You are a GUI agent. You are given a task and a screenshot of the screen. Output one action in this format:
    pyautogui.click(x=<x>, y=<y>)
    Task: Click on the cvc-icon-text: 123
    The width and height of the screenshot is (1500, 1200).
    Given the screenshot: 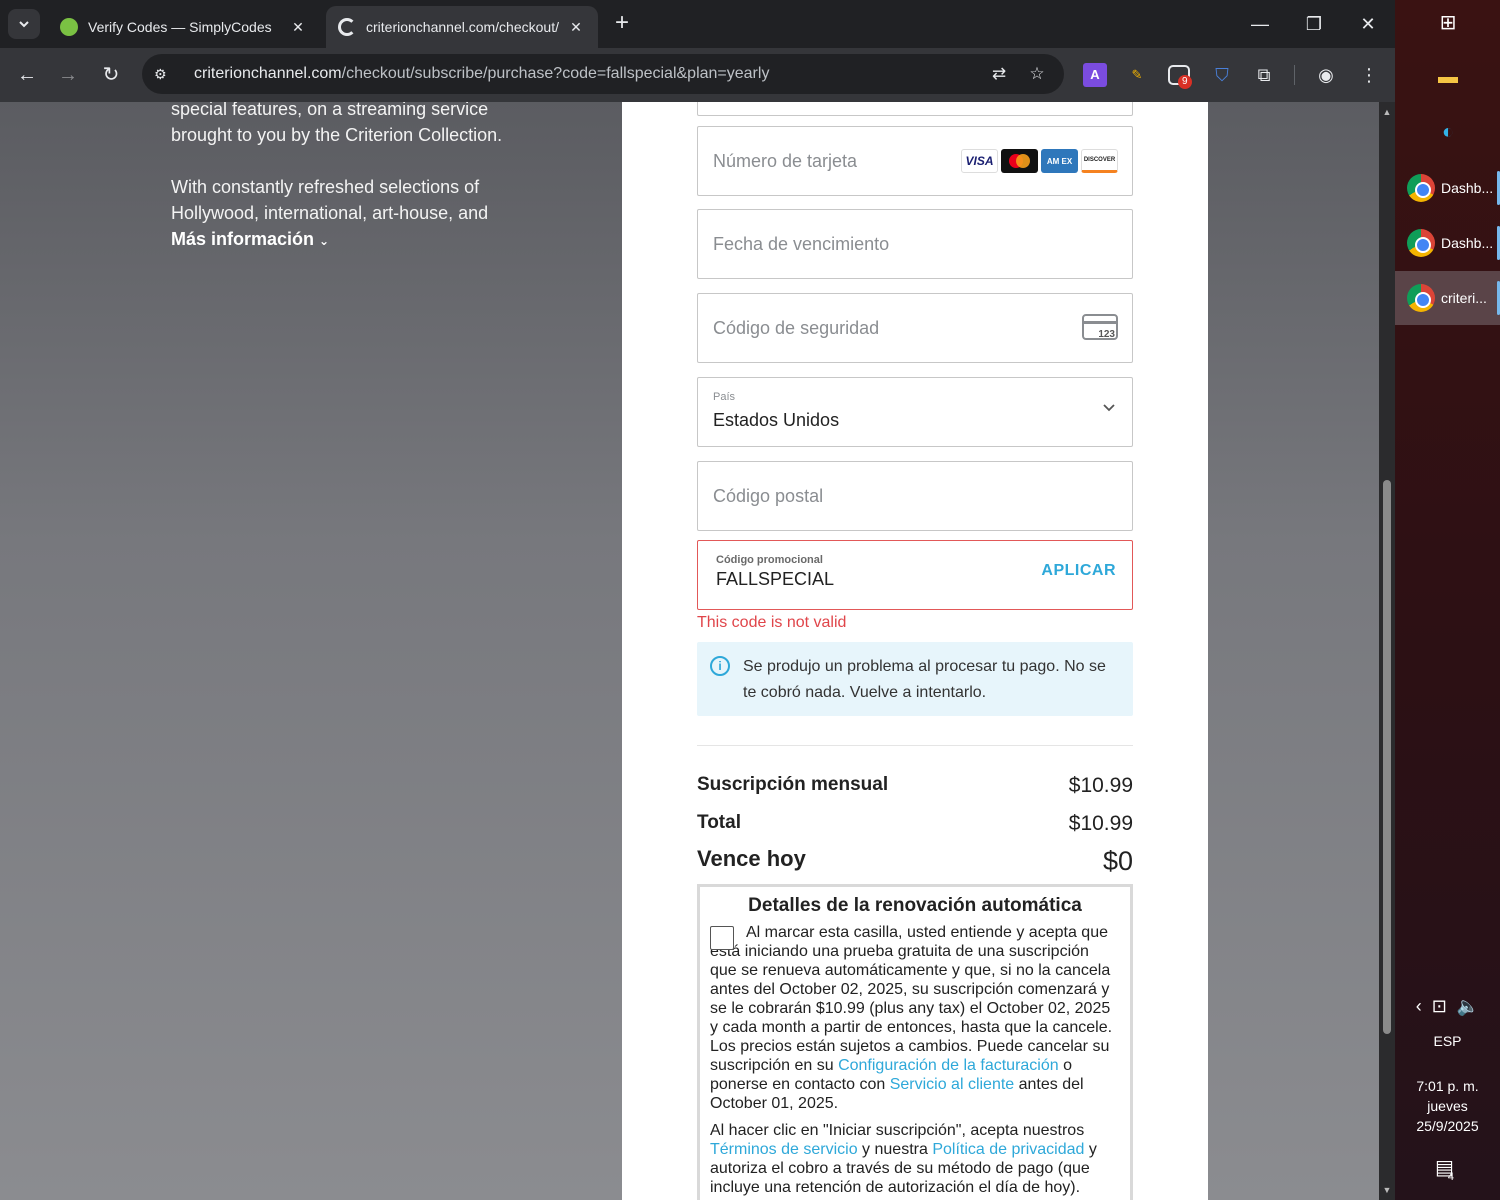 What is the action you would take?
    pyautogui.click(x=1106, y=334)
    